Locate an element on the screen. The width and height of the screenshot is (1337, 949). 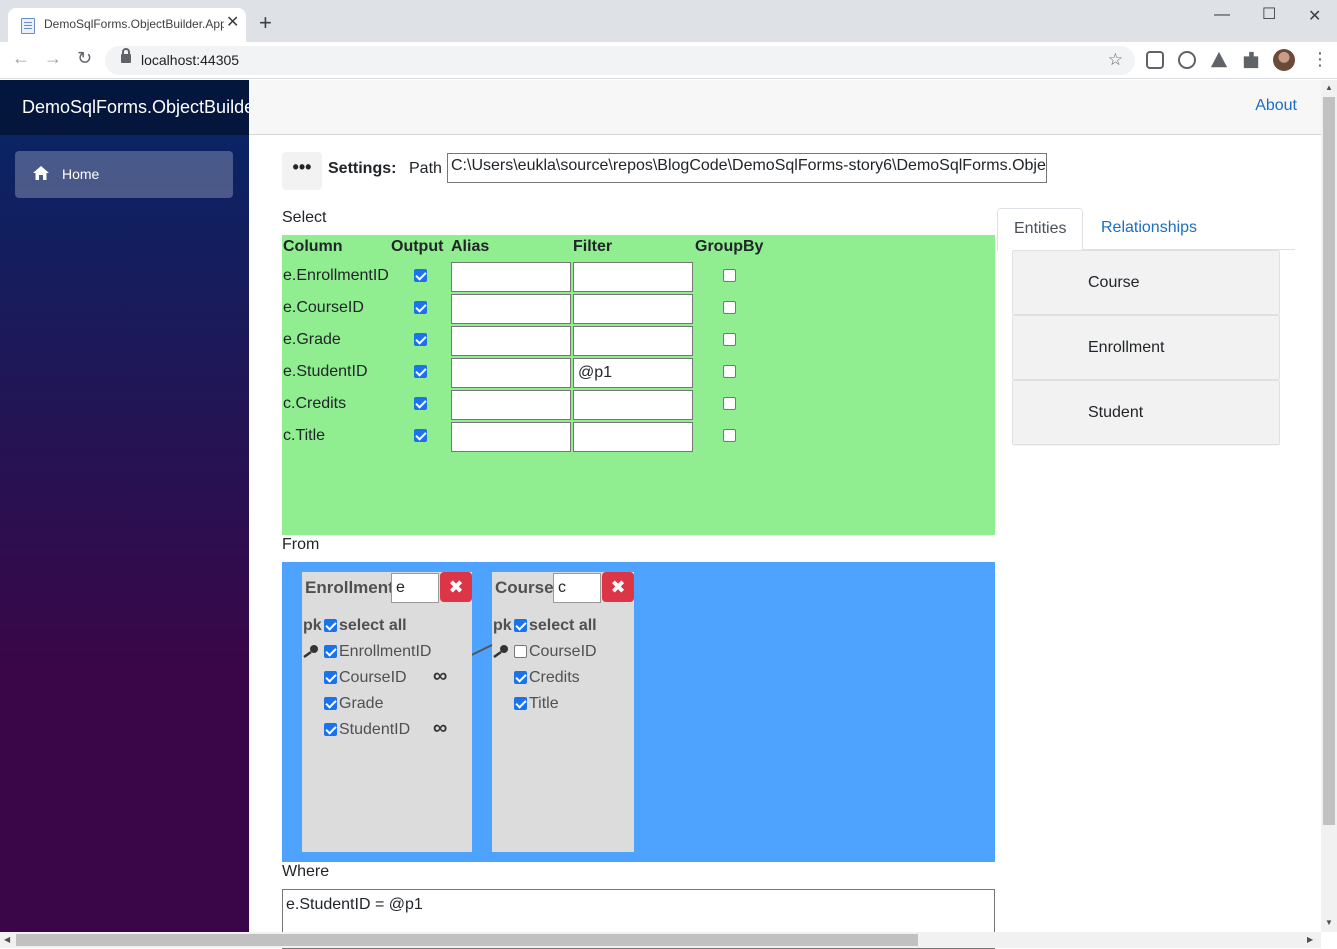
scroll-down-icon: ▼ is located at coordinates (1329, 922).